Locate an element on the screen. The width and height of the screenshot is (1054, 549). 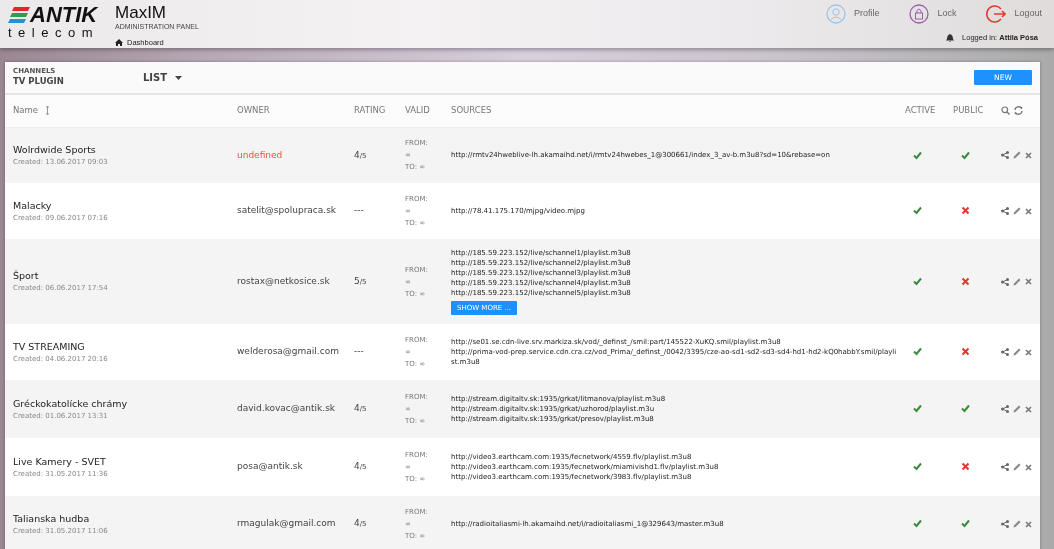
channel-name: Šport is located at coordinates (26, 276).